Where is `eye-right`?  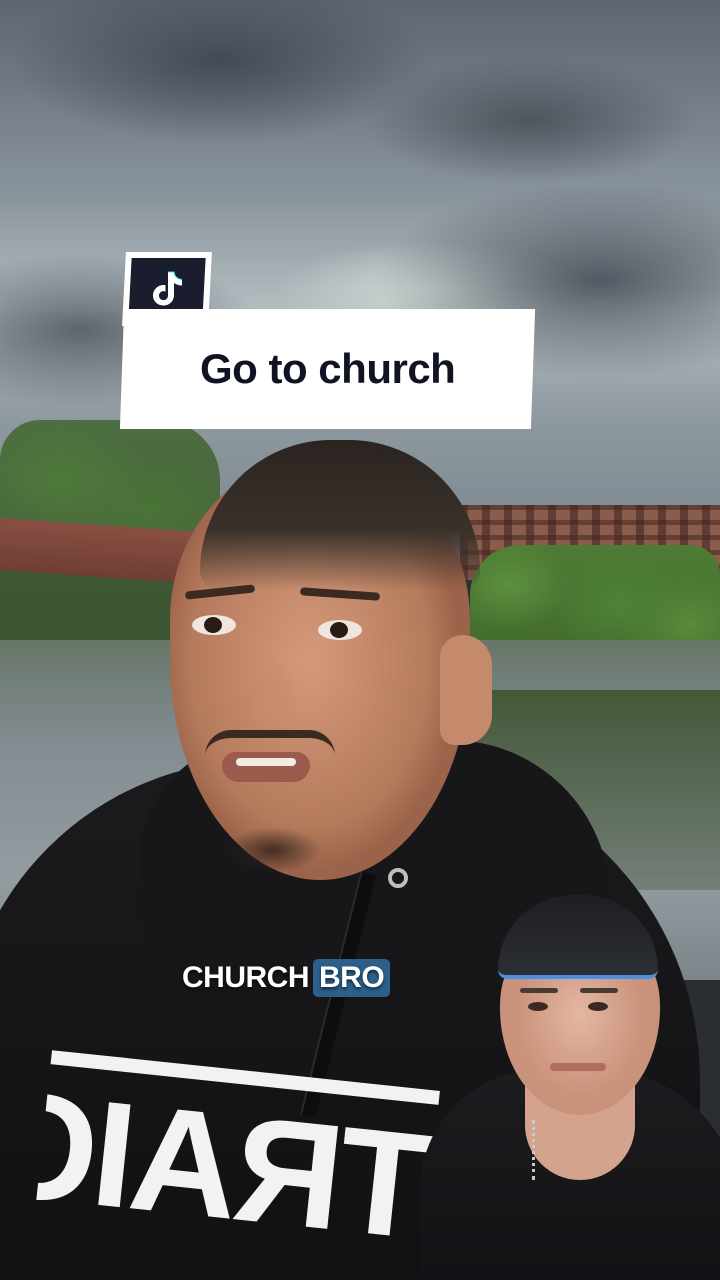 eye-right is located at coordinates (340, 630).